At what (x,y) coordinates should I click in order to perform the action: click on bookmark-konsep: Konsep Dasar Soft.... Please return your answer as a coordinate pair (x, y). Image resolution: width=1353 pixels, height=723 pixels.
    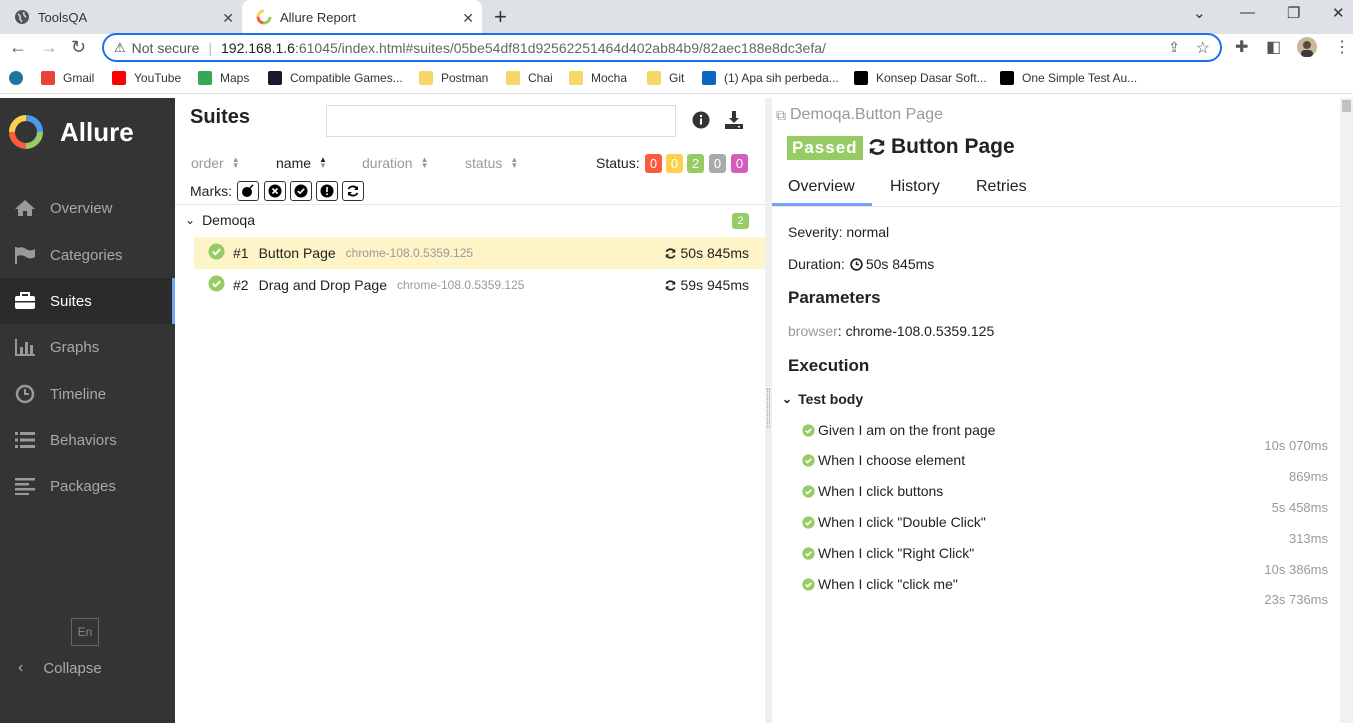
    Looking at the image, I should click on (920, 78).